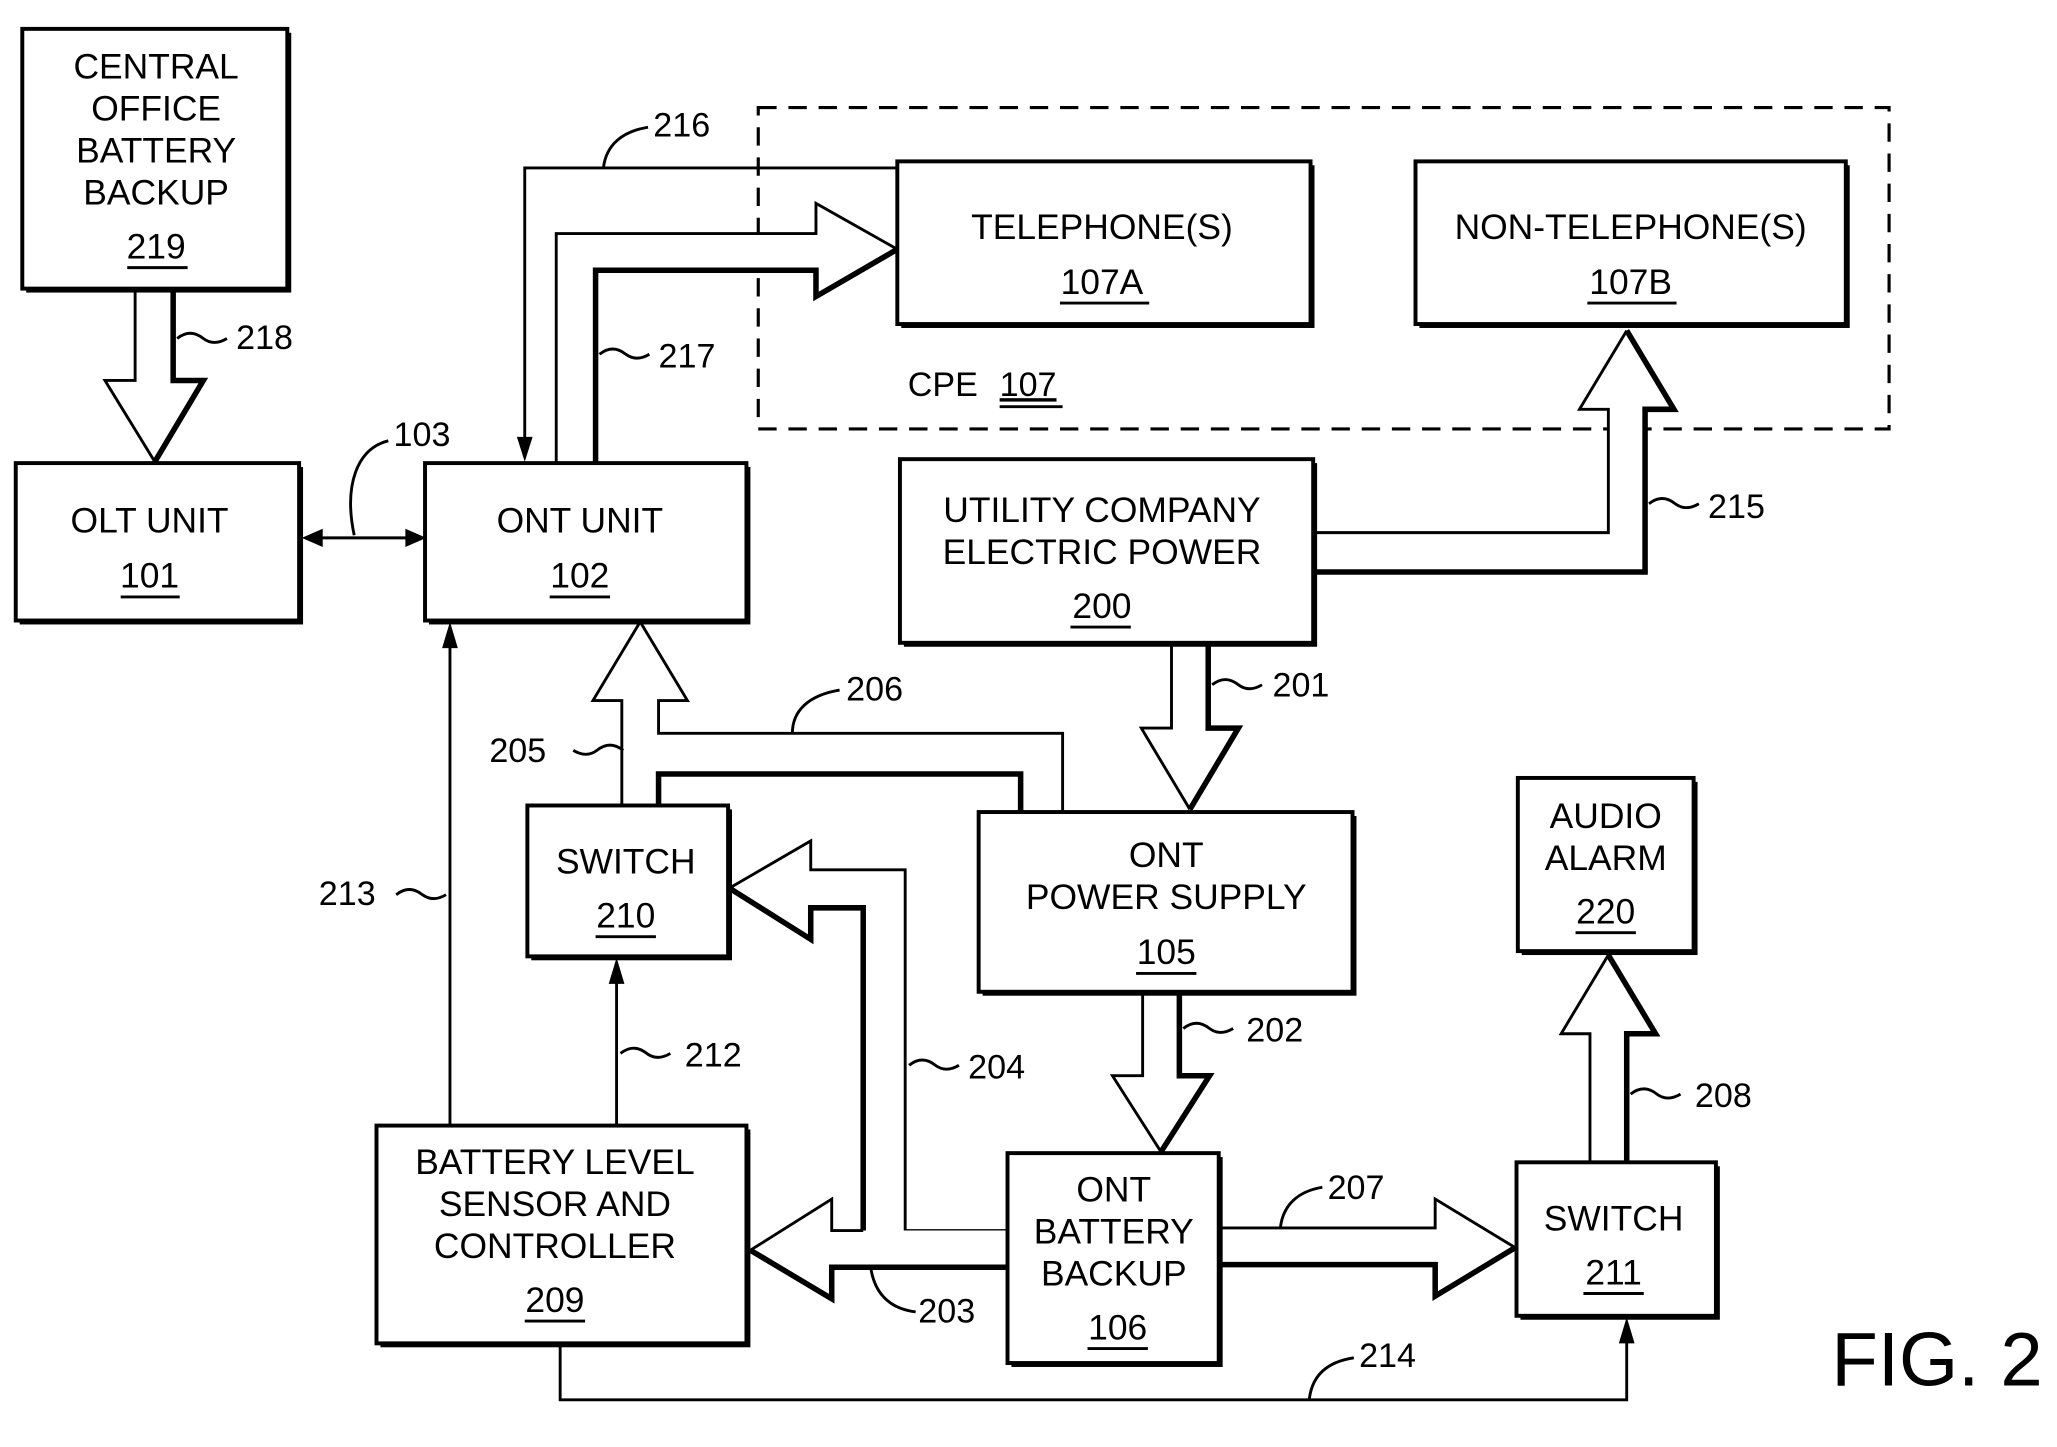  I want to click on block-line: SENSOR AND, so click(555, 1204).